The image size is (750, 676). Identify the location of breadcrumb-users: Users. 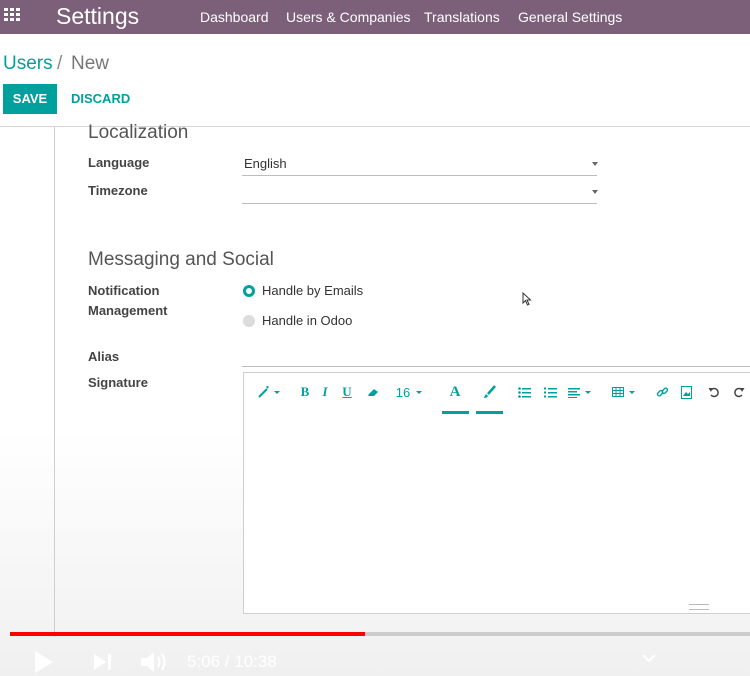
(28, 64).